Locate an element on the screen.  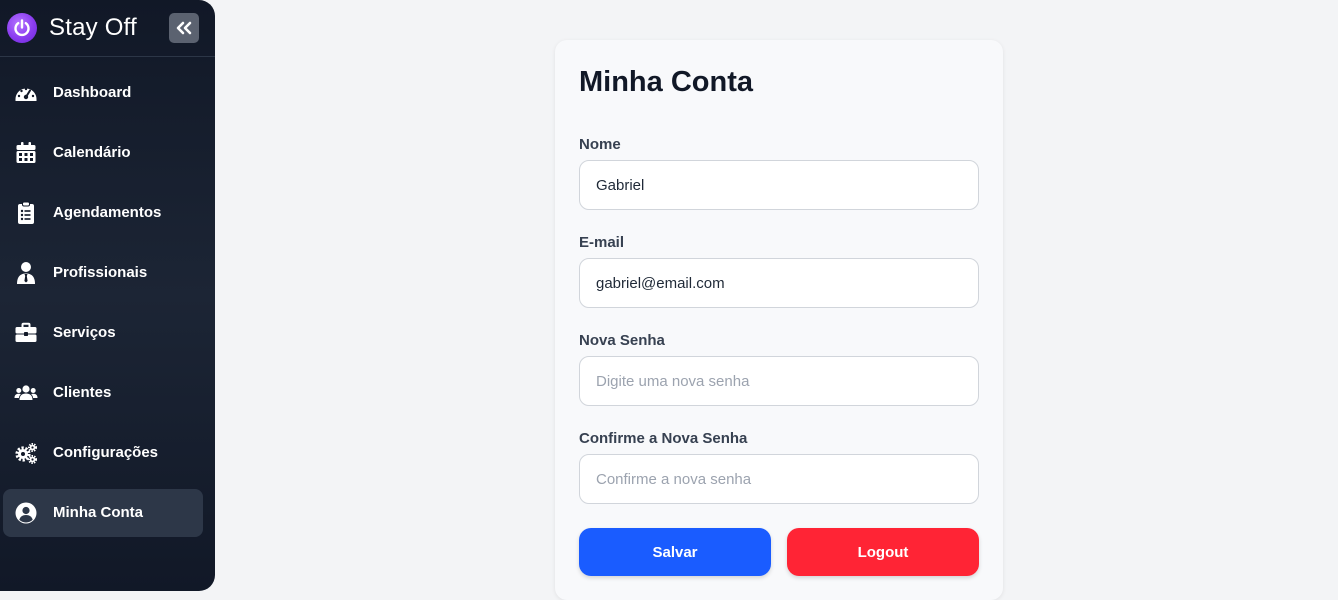
app-name: Stay Off is located at coordinates (93, 27).